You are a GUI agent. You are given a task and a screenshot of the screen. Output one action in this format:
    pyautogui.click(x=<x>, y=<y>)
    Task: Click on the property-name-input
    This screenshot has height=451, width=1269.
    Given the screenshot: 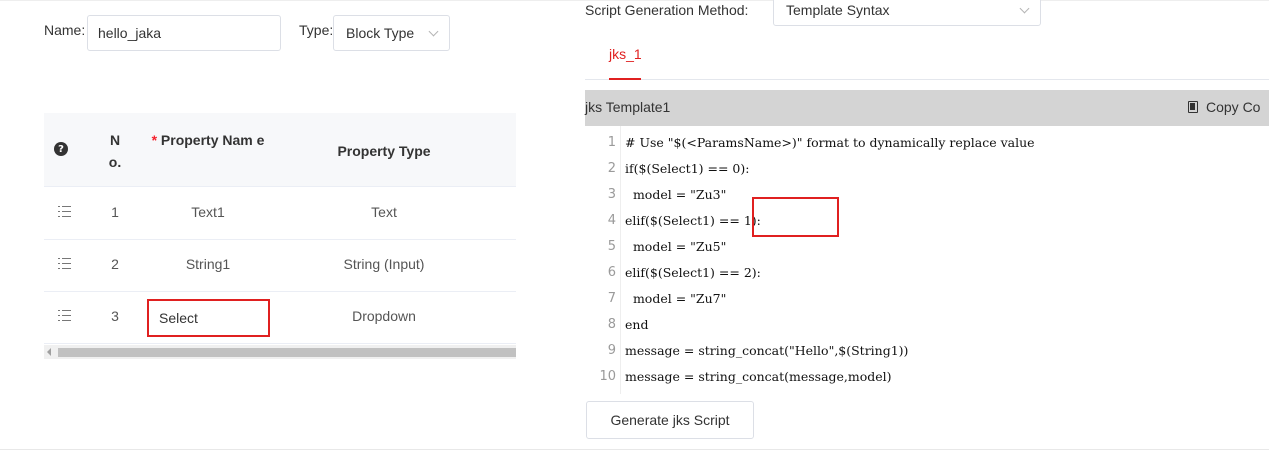 What is the action you would take?
    pyautogui.click(x=209, y=318)
    